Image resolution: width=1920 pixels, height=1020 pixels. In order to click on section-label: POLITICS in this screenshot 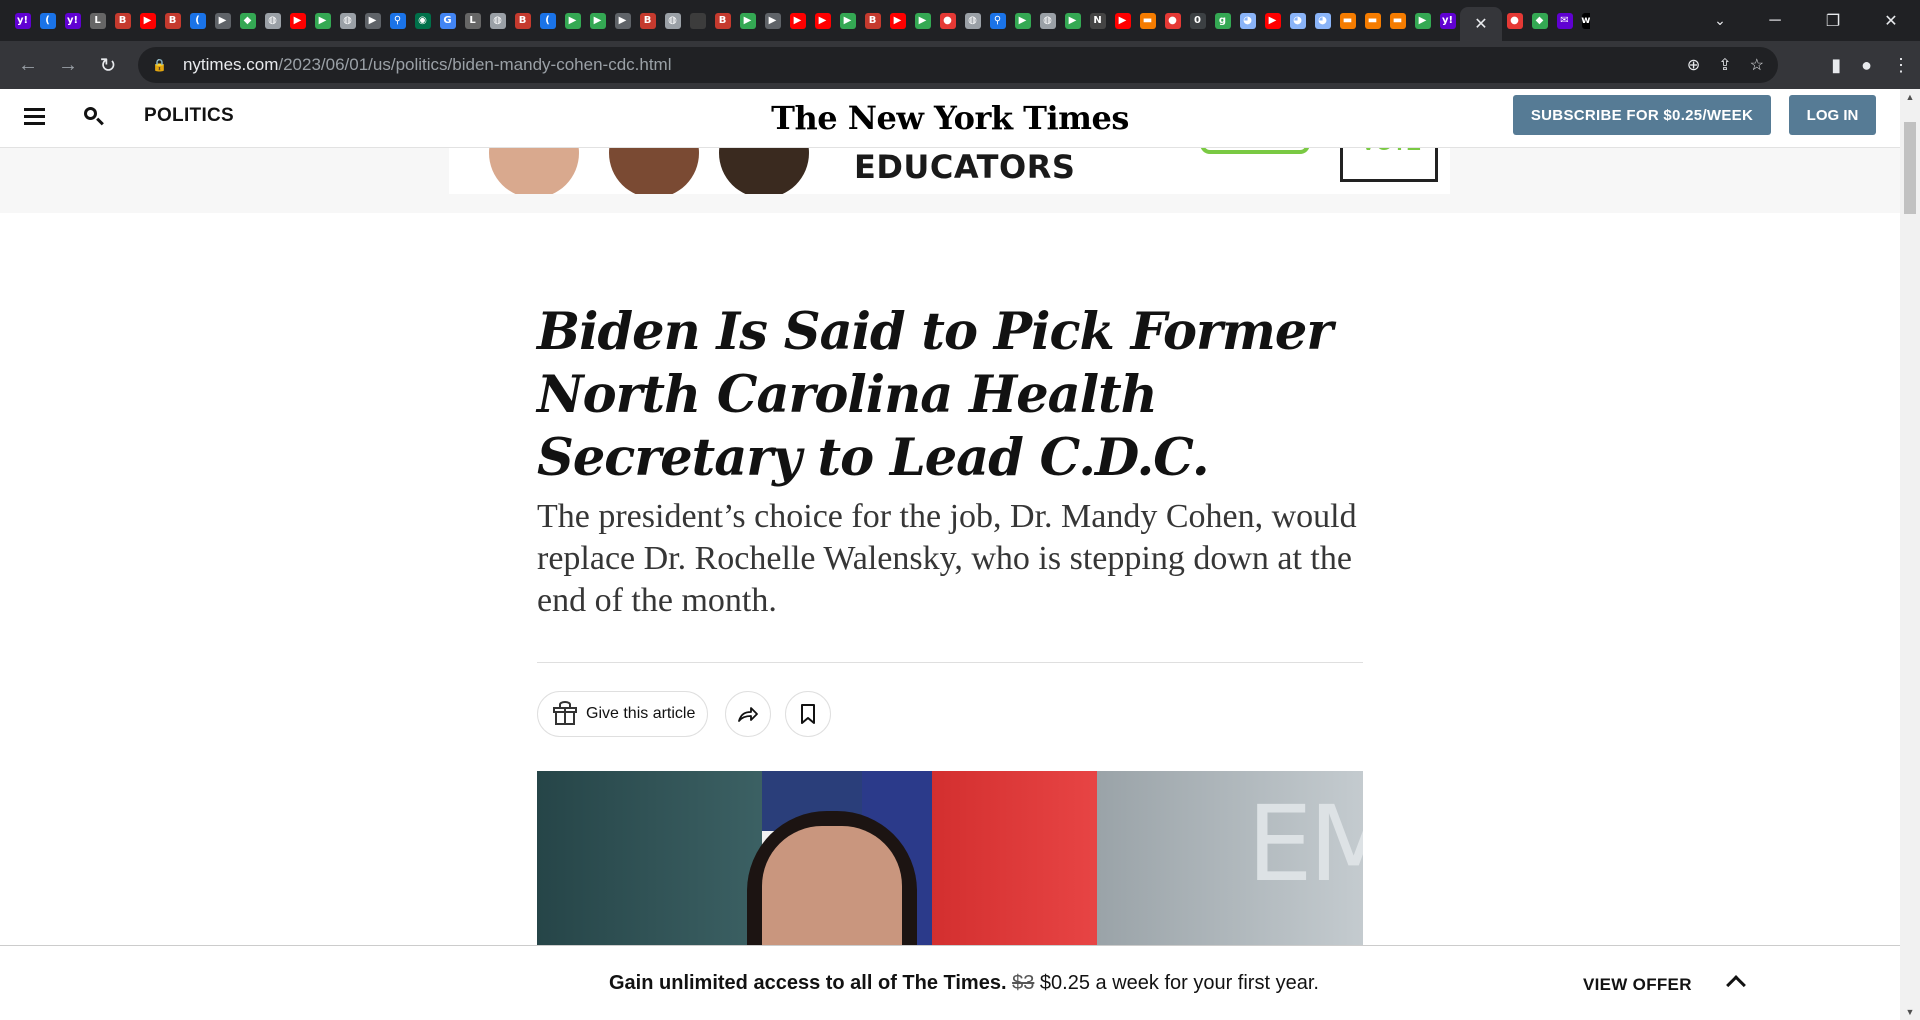, I will do `click(189, 116)`.